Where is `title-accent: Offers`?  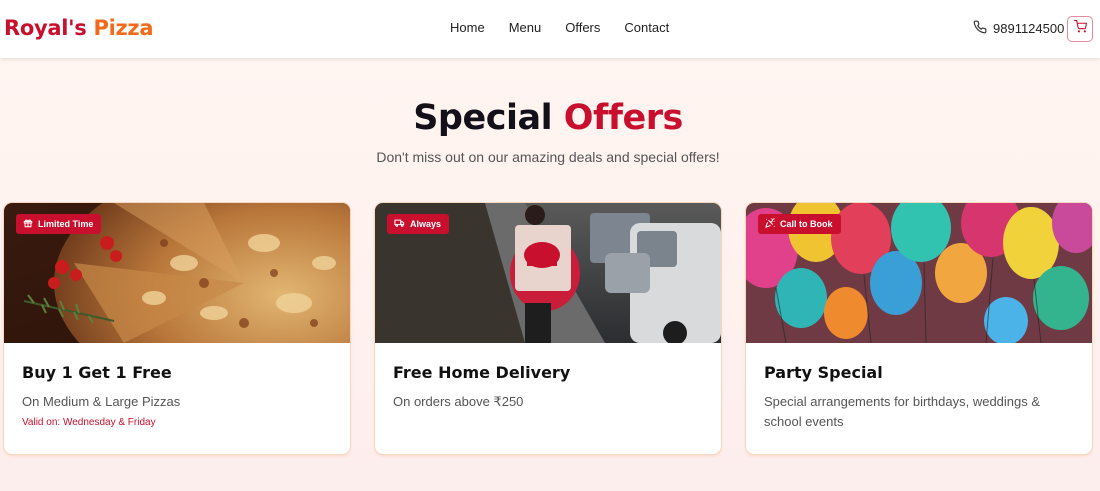 title-accent: Offers is located at coordinates (623, 118).